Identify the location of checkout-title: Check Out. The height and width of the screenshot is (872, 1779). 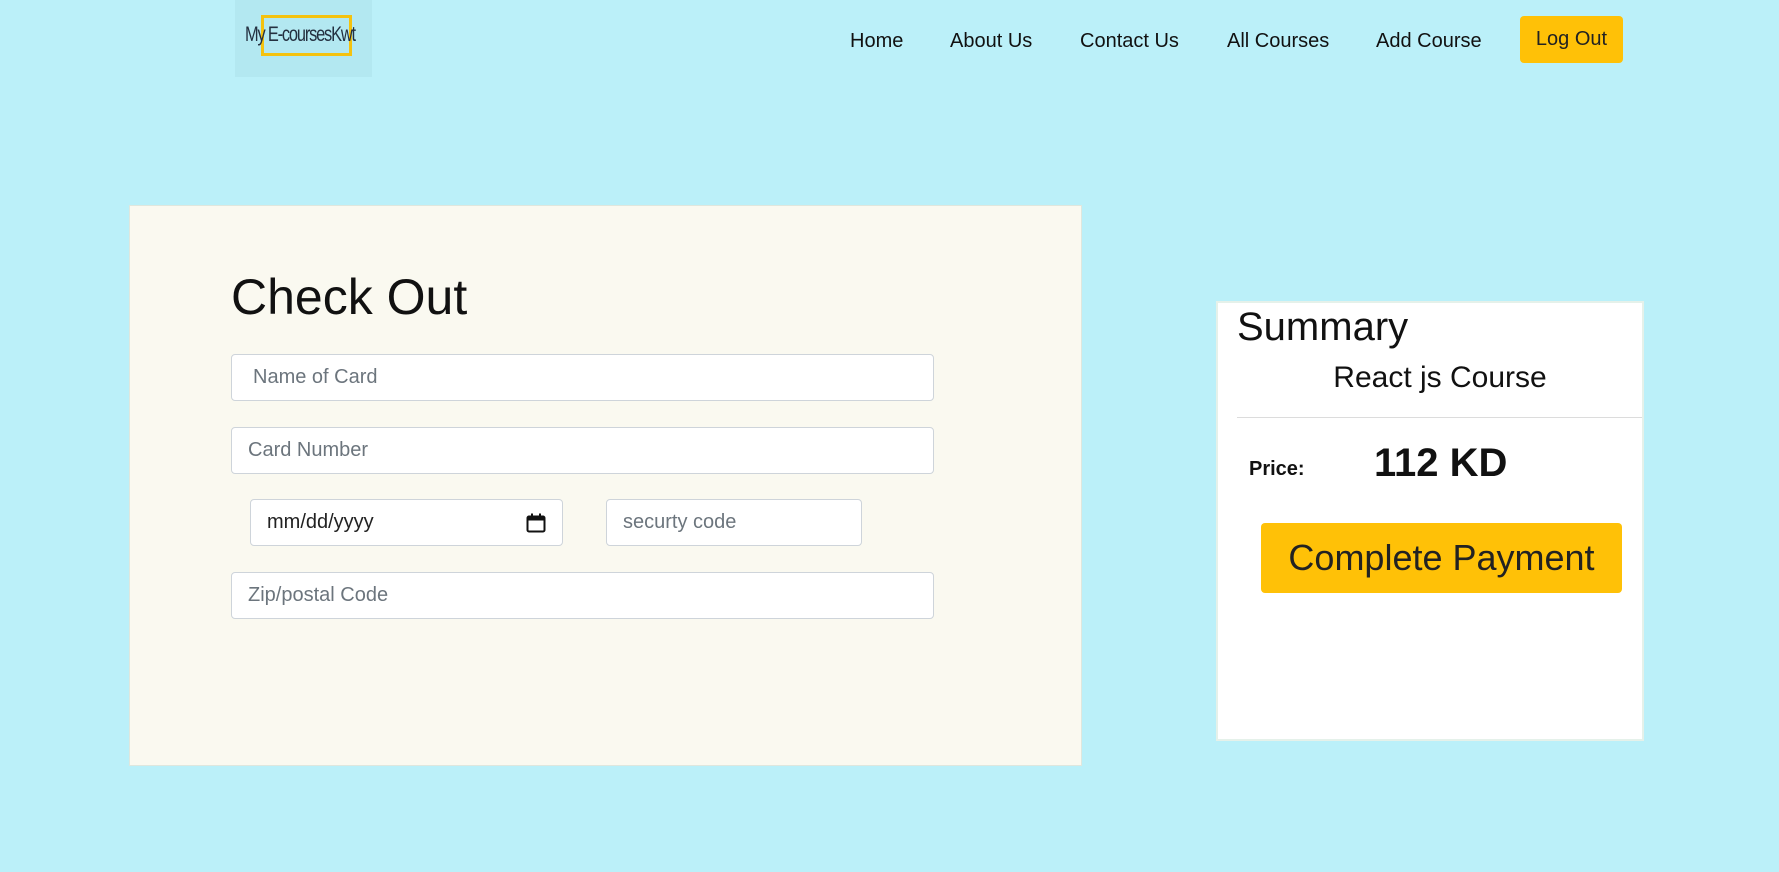
(349, 297).